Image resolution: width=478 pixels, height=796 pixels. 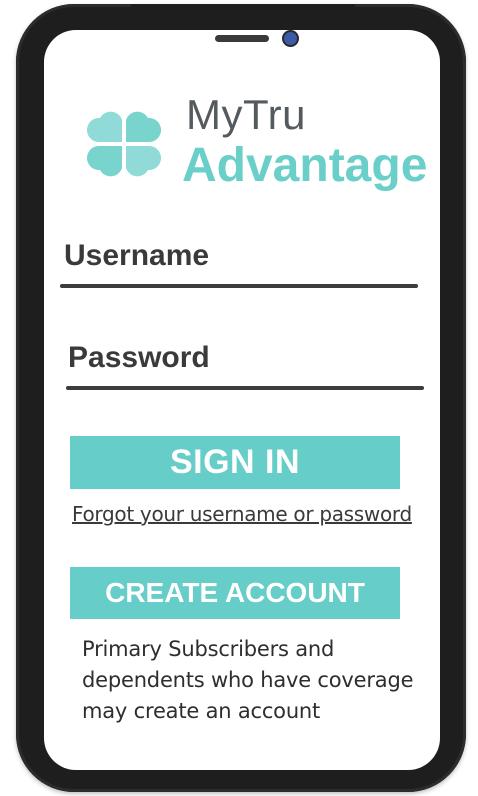 What do you see at coordinates (235, 593) in the screenshot?
I see `create-account-button: CREATE ACCOUNT` at bounding box center [235, 593].